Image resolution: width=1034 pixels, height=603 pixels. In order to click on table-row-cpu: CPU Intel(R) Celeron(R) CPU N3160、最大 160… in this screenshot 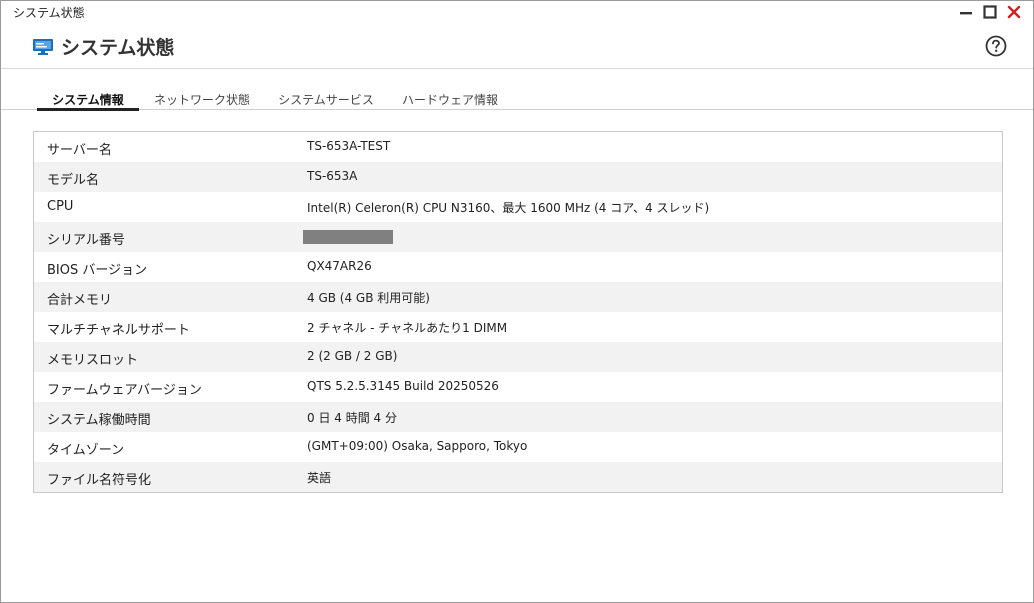, I will do `click(518, 207)`.